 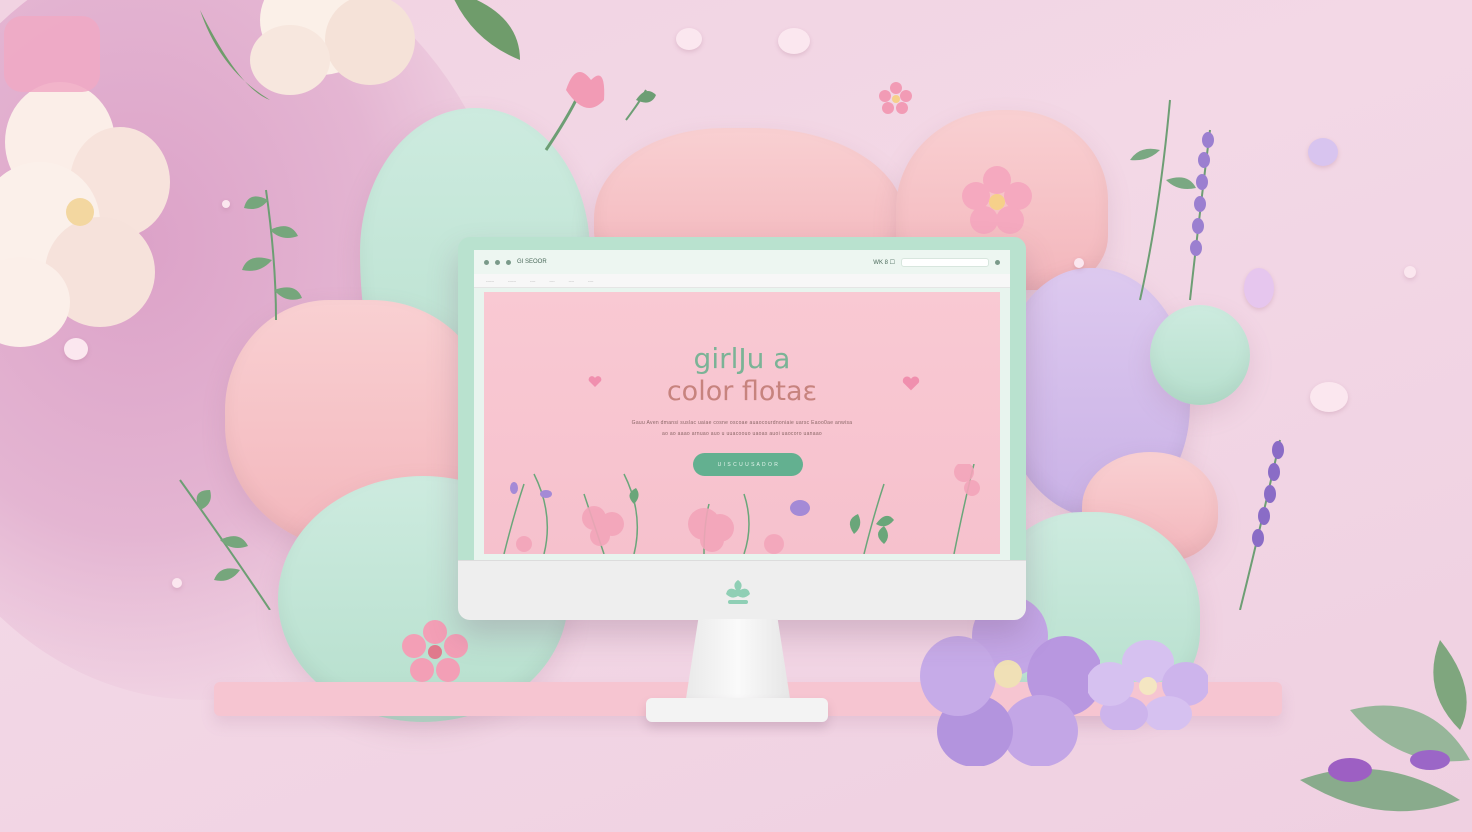 I want to click on mint-blob-right, so click(x=1200, y=355).